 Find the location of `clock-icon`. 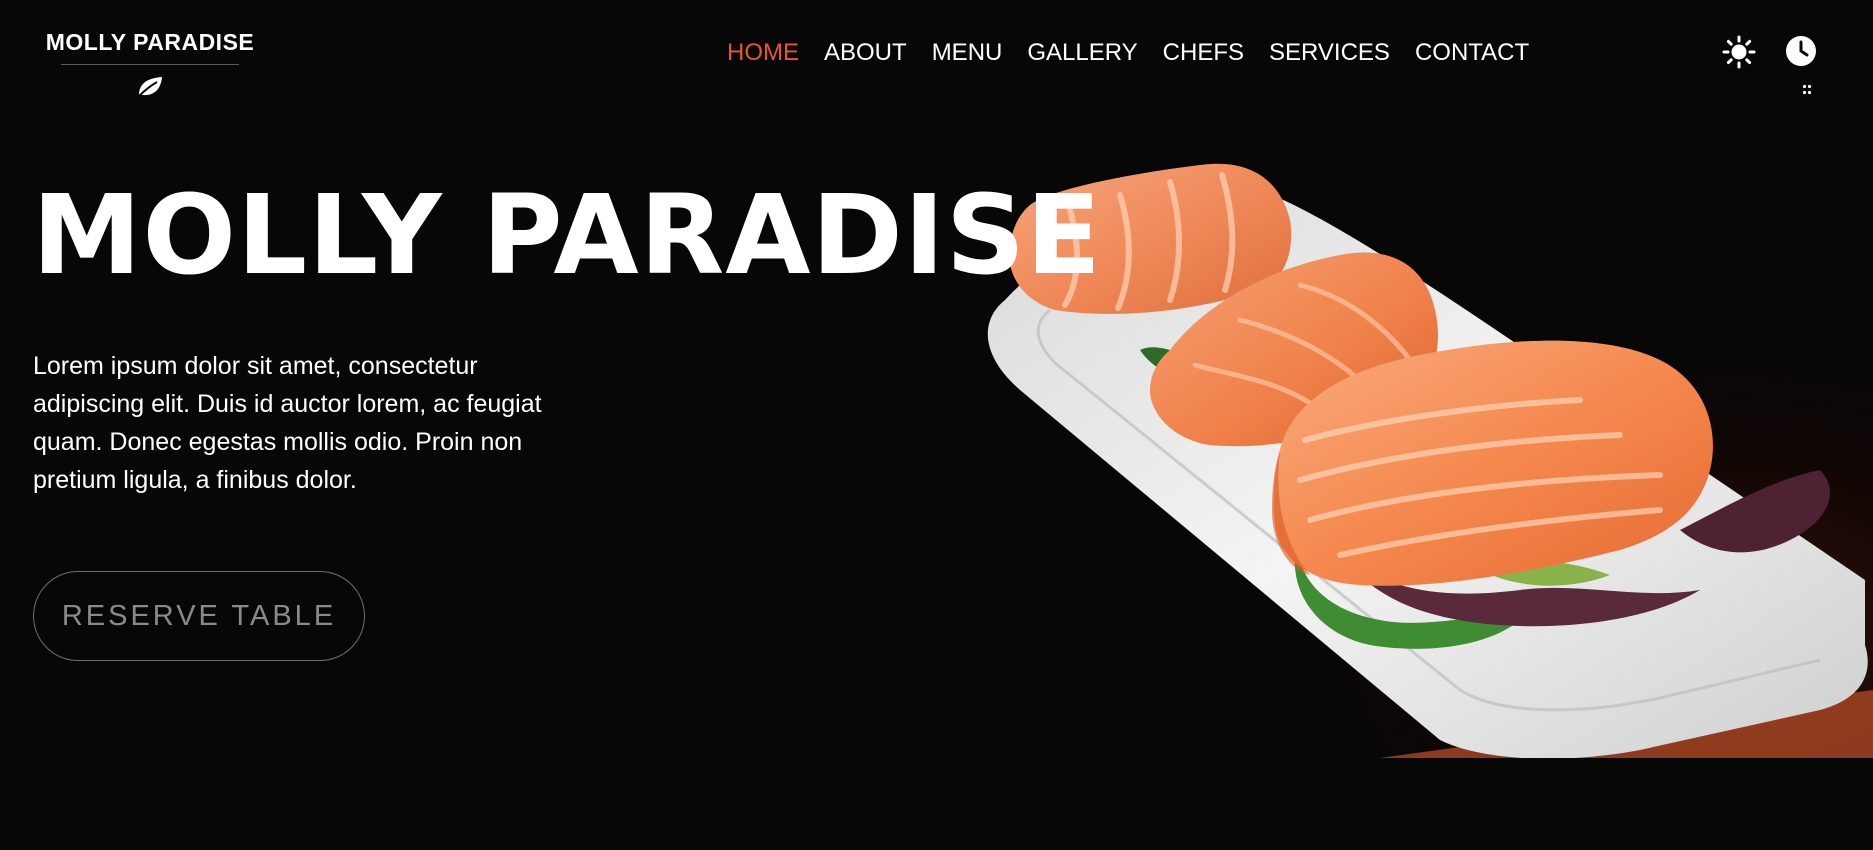

clock-icon is located at coordinates (1801, 51).